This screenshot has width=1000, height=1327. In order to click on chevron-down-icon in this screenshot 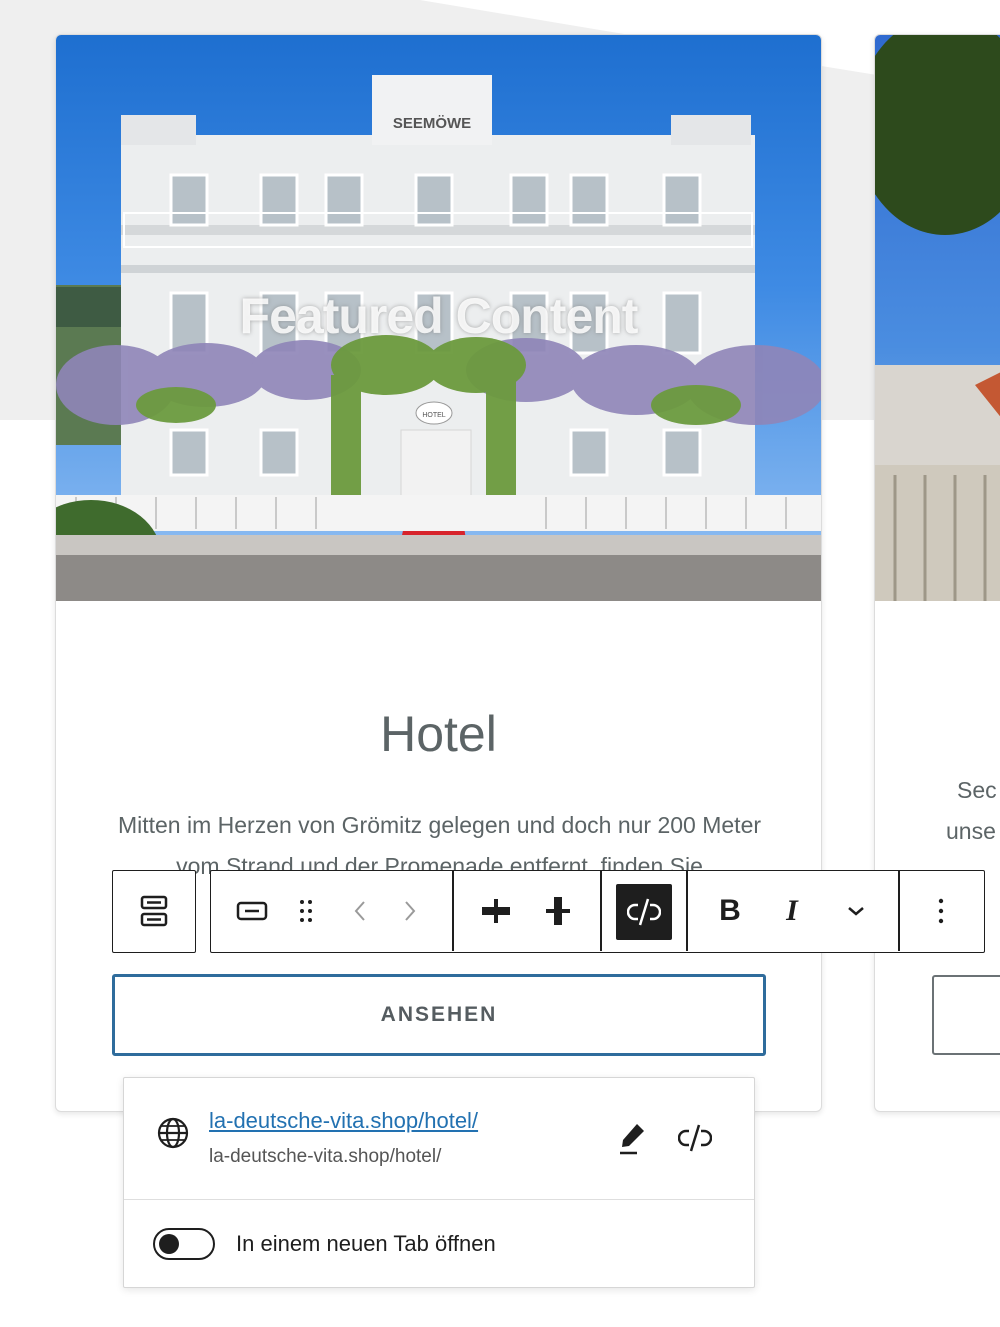, I will do `click(856, 911)`.